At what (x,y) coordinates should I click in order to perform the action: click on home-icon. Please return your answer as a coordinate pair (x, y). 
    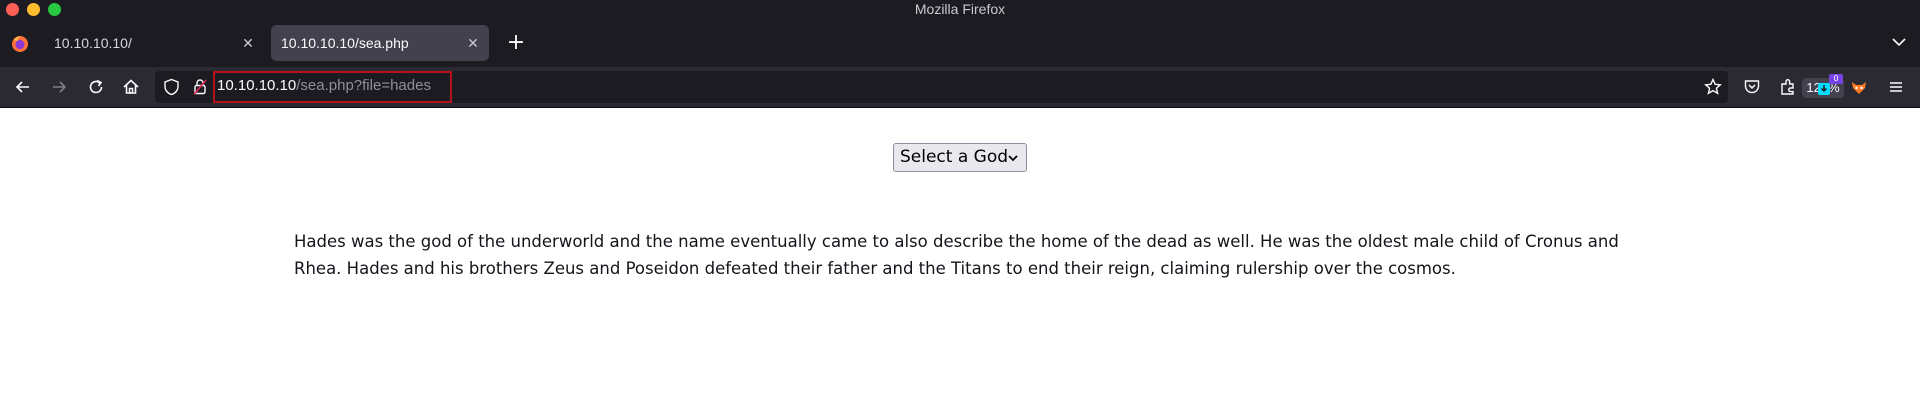
    Looking at the image, I should click on (131, 87).